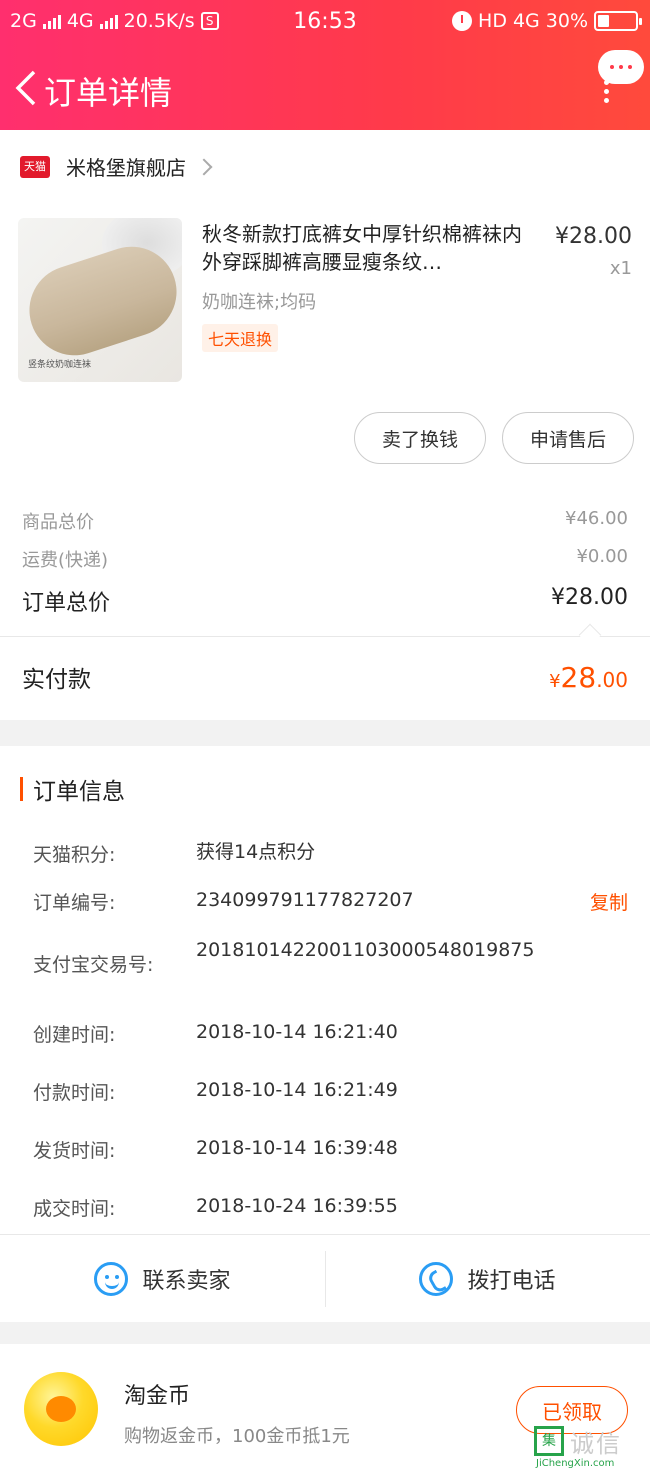 This screenshot has height=1472, width=650. I want to click on divider, so click(325, 636).